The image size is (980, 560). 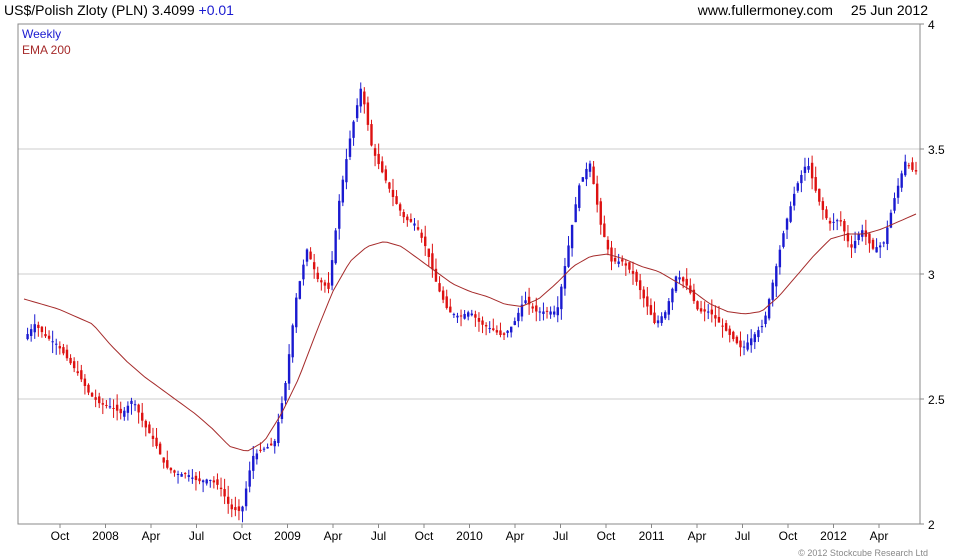 What do you see at coordinates (931, 25) in the screenshot?
I see `y-tick-label: 4` at bounding box center [931, 25].